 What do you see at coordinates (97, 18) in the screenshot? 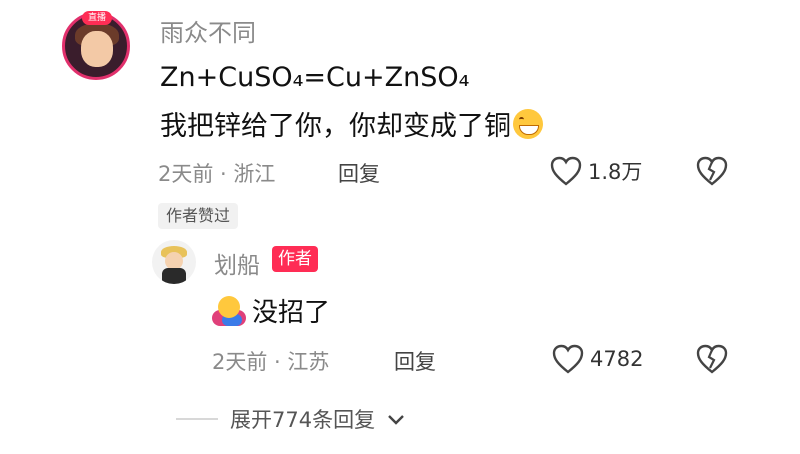
I see `live-badge: 直播` at bounding box center [97, 18].